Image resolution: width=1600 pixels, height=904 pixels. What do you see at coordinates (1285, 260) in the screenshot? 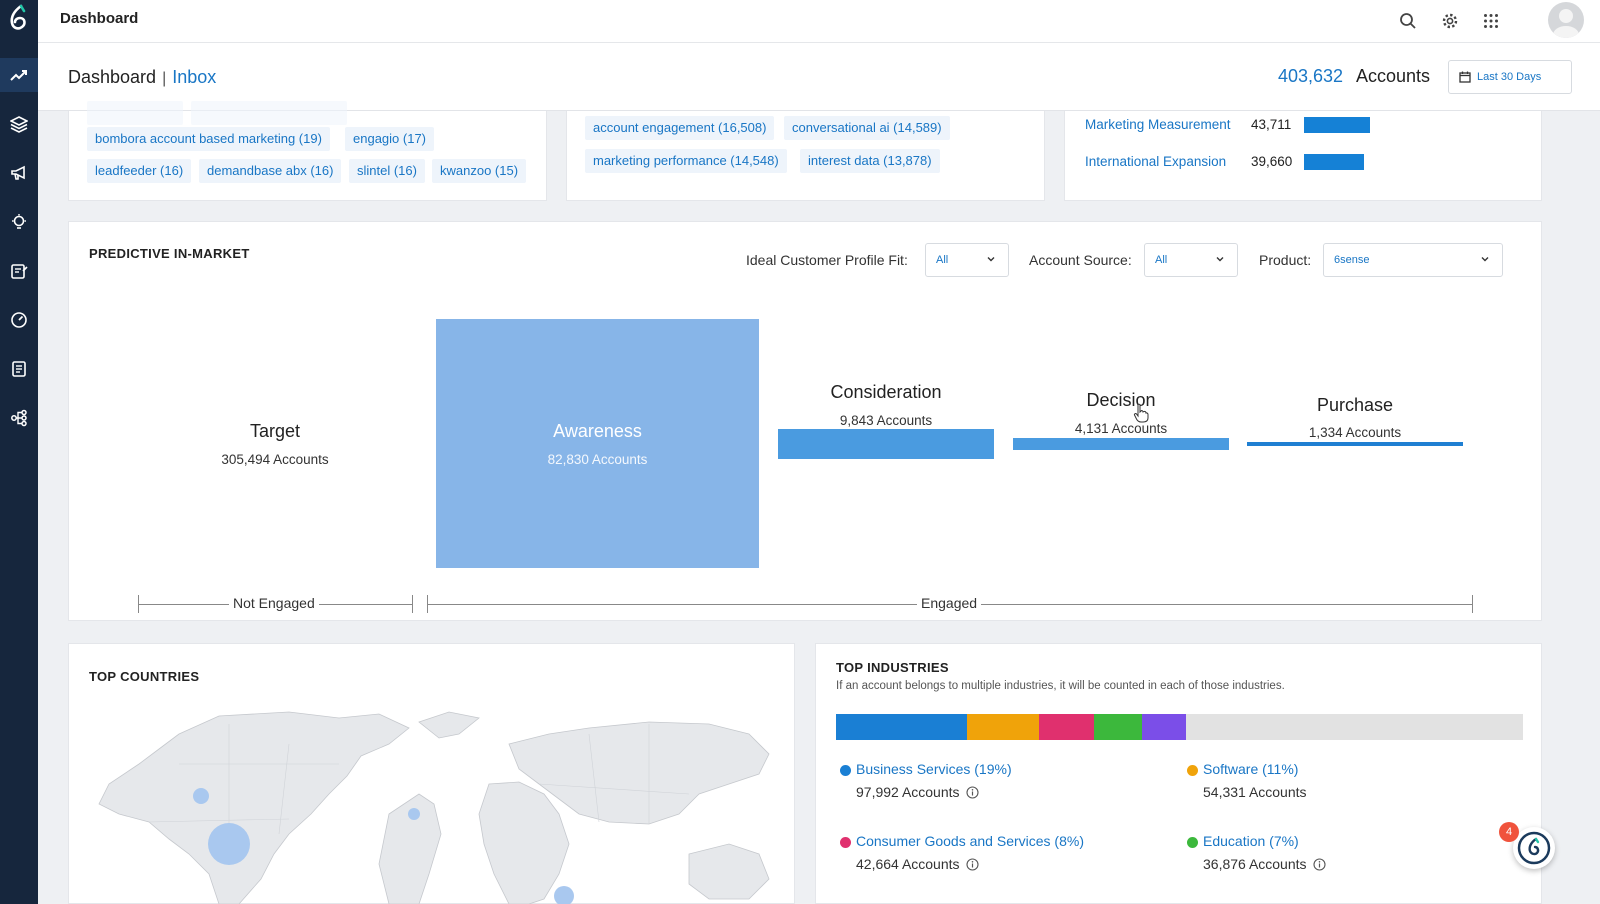
I see `product-label: Product:` at bounding box center [1285, 260].